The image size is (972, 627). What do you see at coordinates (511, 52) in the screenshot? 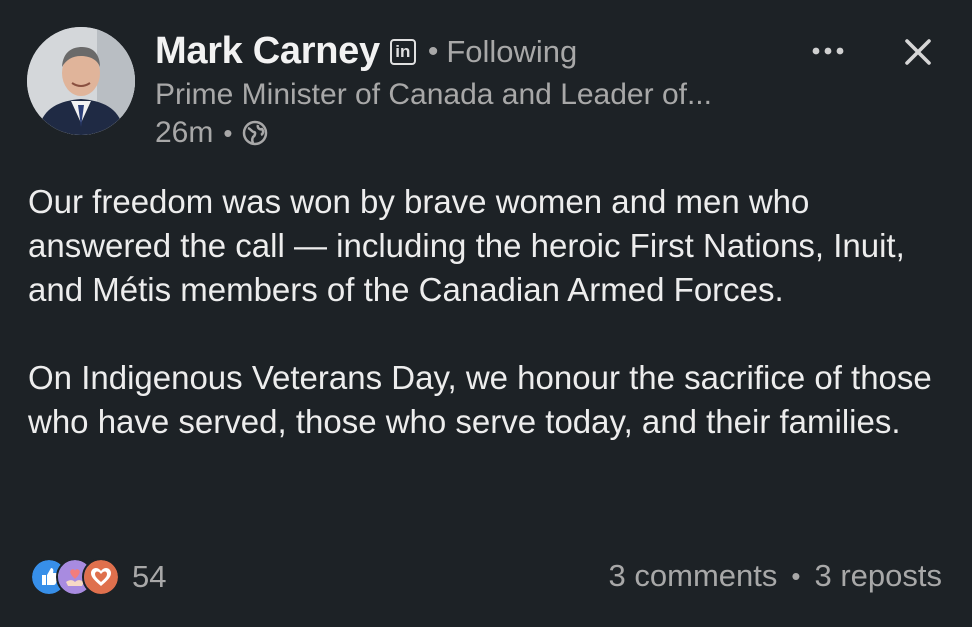
I see `follow-status: Following` at bounding box center [511, 52].